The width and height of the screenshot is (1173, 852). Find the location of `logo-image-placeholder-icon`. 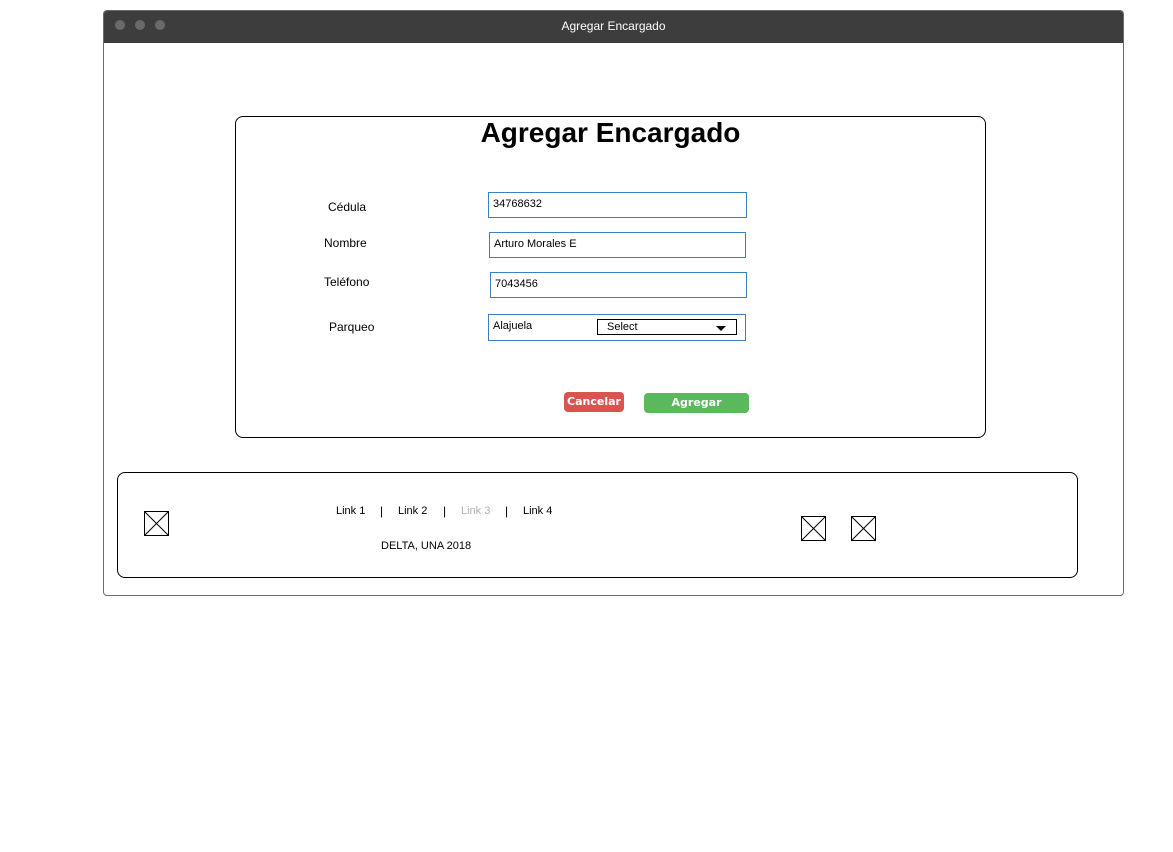

logo-image-placeholder-icon is located at coordinates (156, 523).